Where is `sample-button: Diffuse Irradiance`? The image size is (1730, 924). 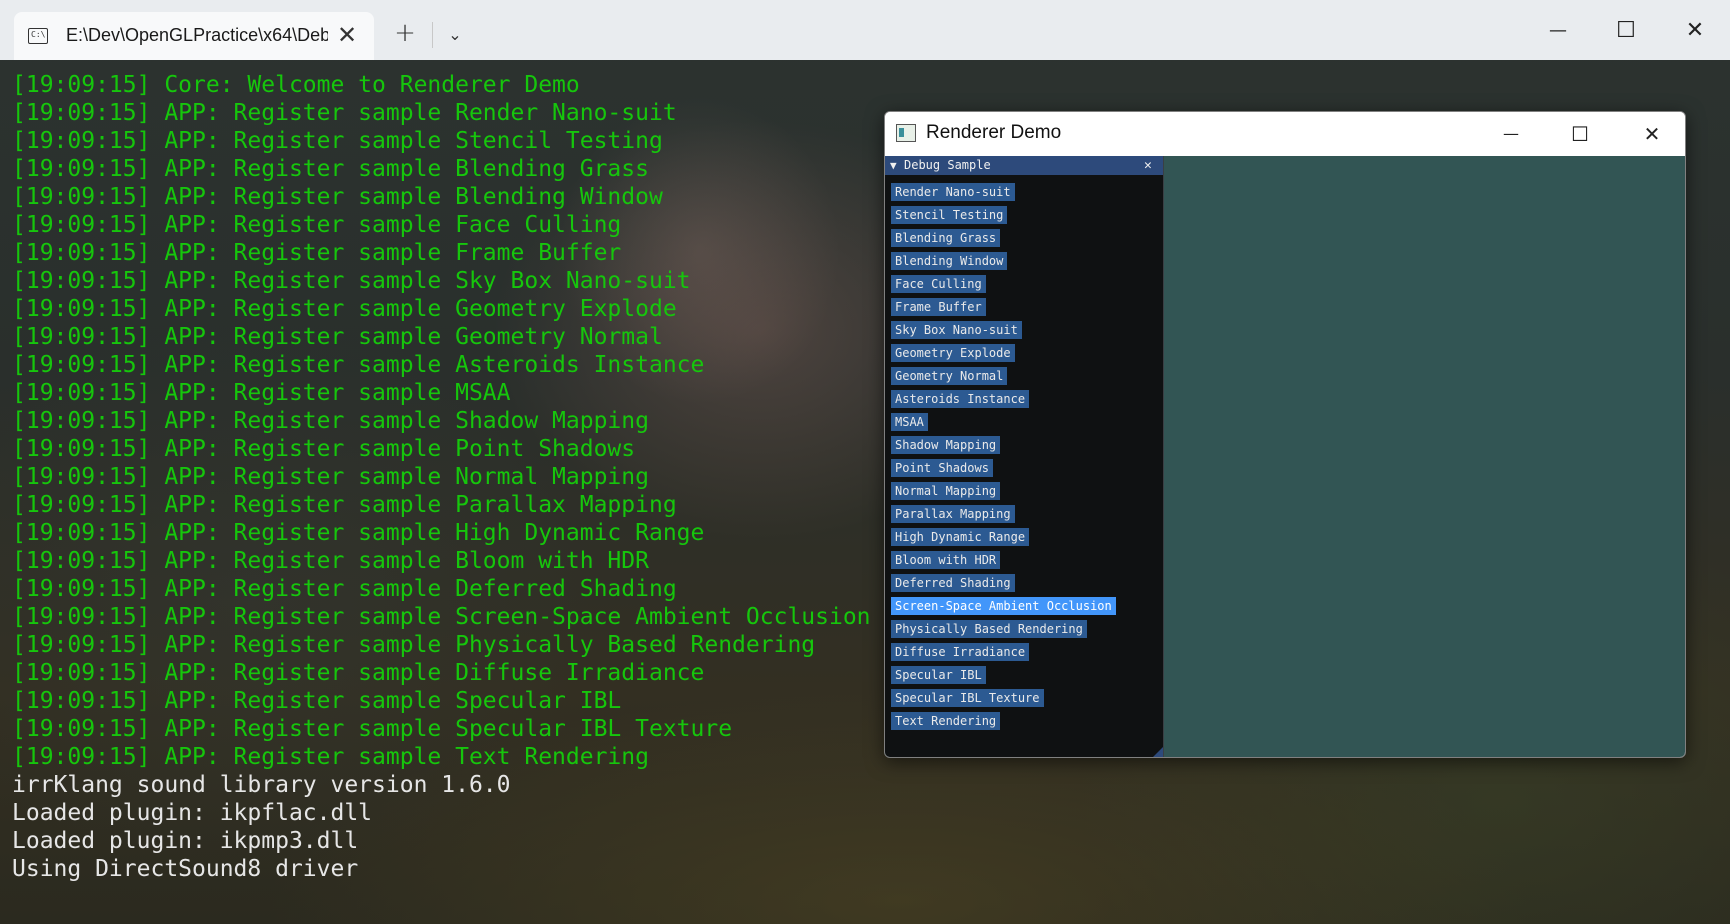 sample-button: Diffuse Irradiance is located at coordinates (960, 652).